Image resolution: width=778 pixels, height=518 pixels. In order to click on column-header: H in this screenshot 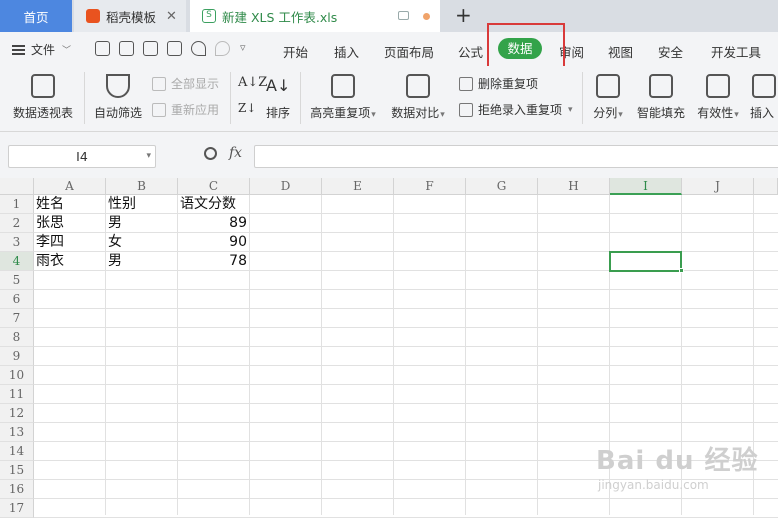, I will do `click(574, 186)`.